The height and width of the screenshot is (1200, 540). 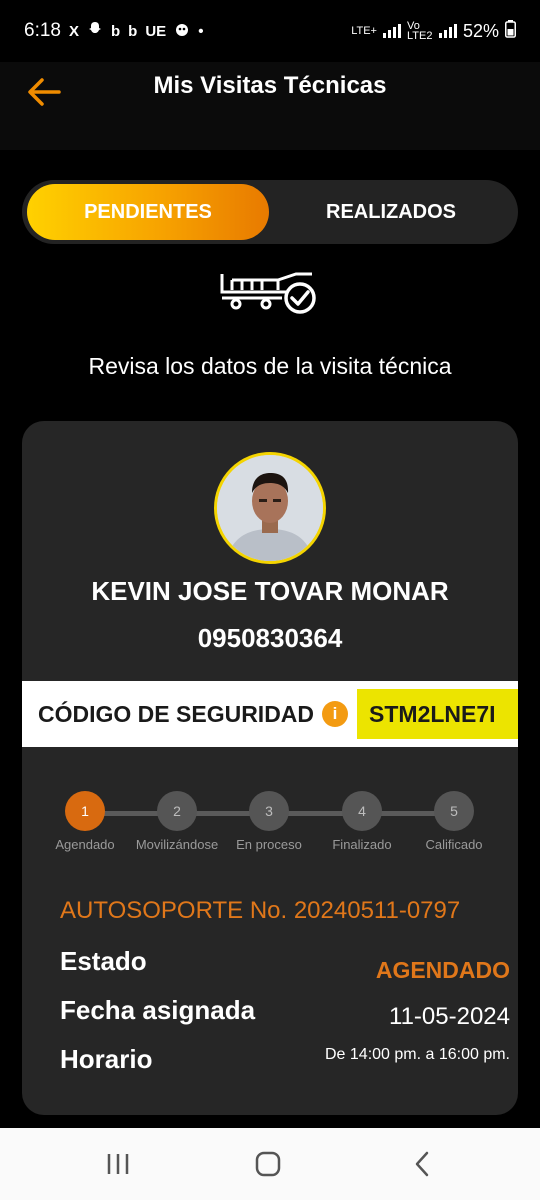 What do you see at coordinates (268, 293) in the screenshot?
I see `truck-check-icon` at bounding box center [268, 293].